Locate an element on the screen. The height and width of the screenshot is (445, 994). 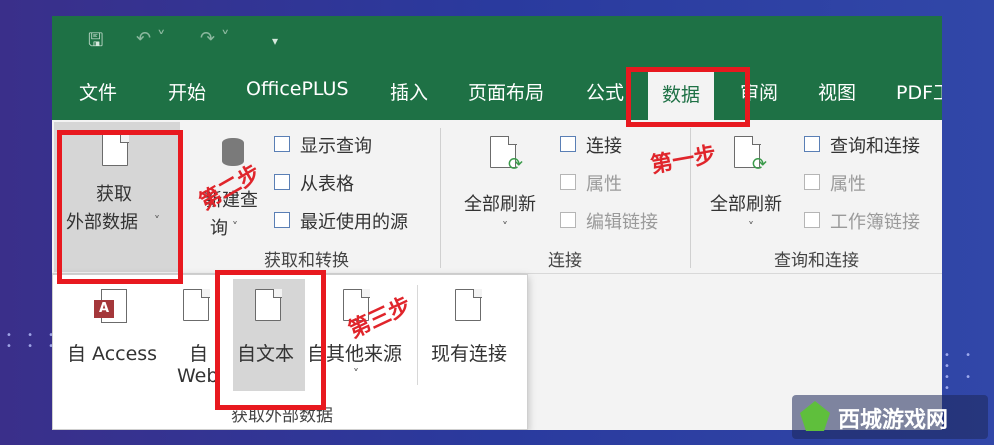
access-icon: A is located at coordinates (110, 306).